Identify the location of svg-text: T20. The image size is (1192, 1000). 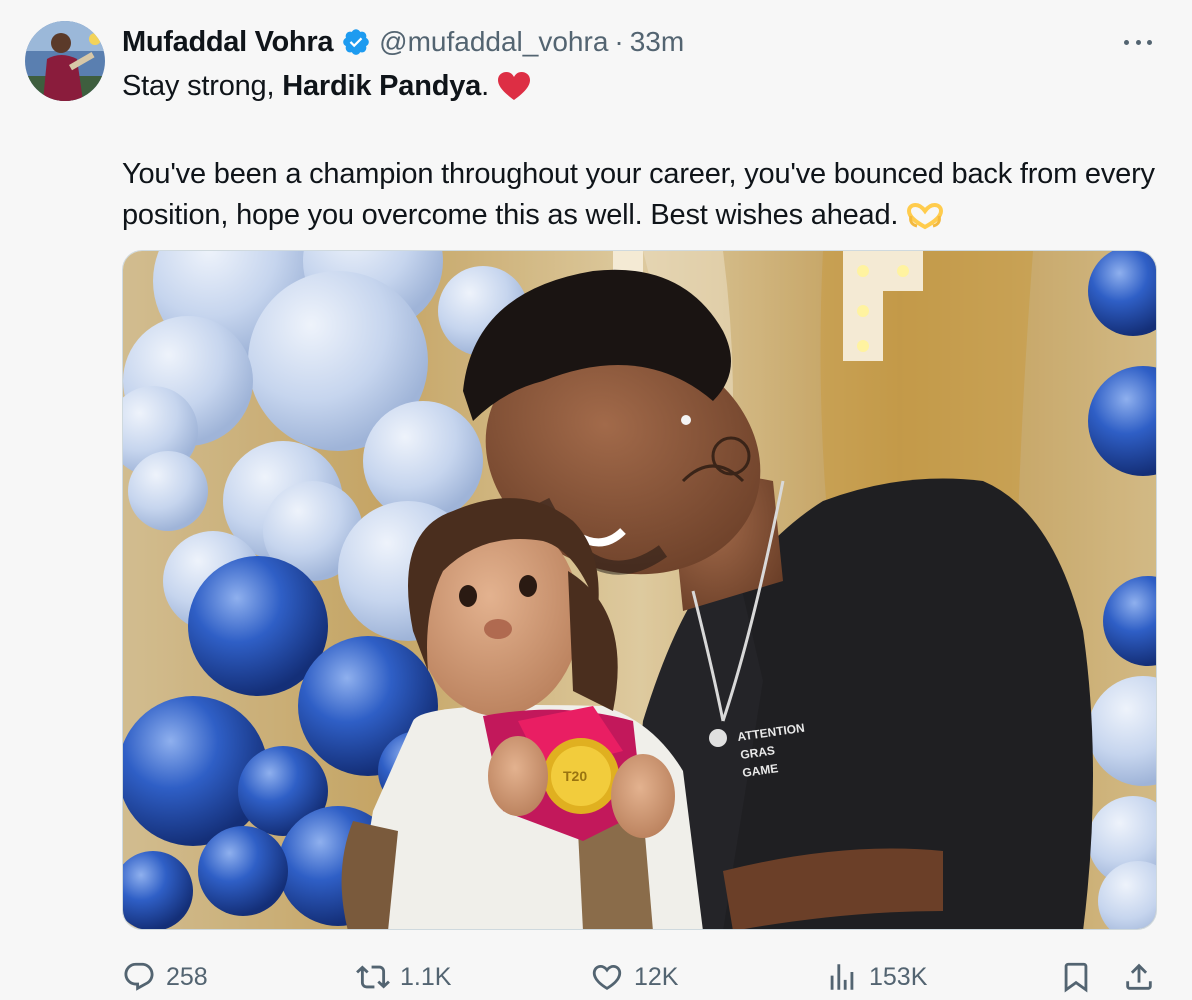
(575, 776).